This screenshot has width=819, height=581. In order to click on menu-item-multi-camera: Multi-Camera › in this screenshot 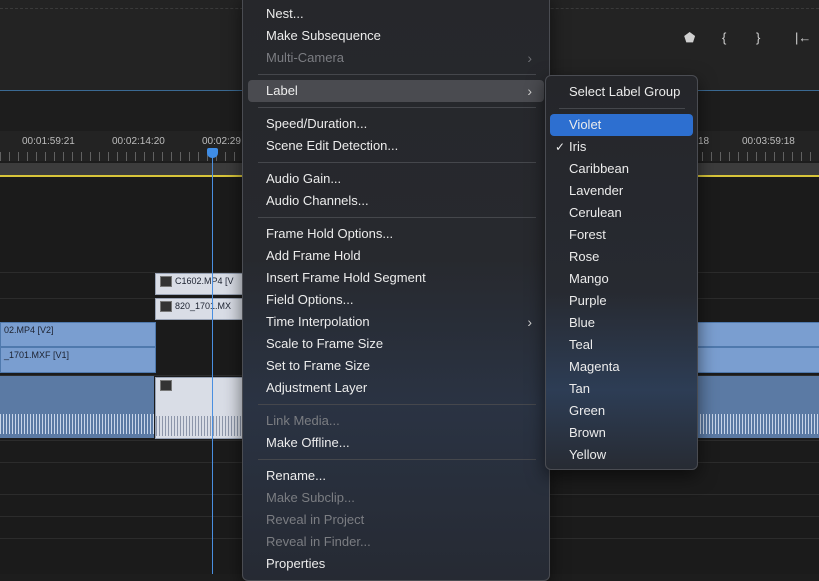, I will do `click(396, 58)`.